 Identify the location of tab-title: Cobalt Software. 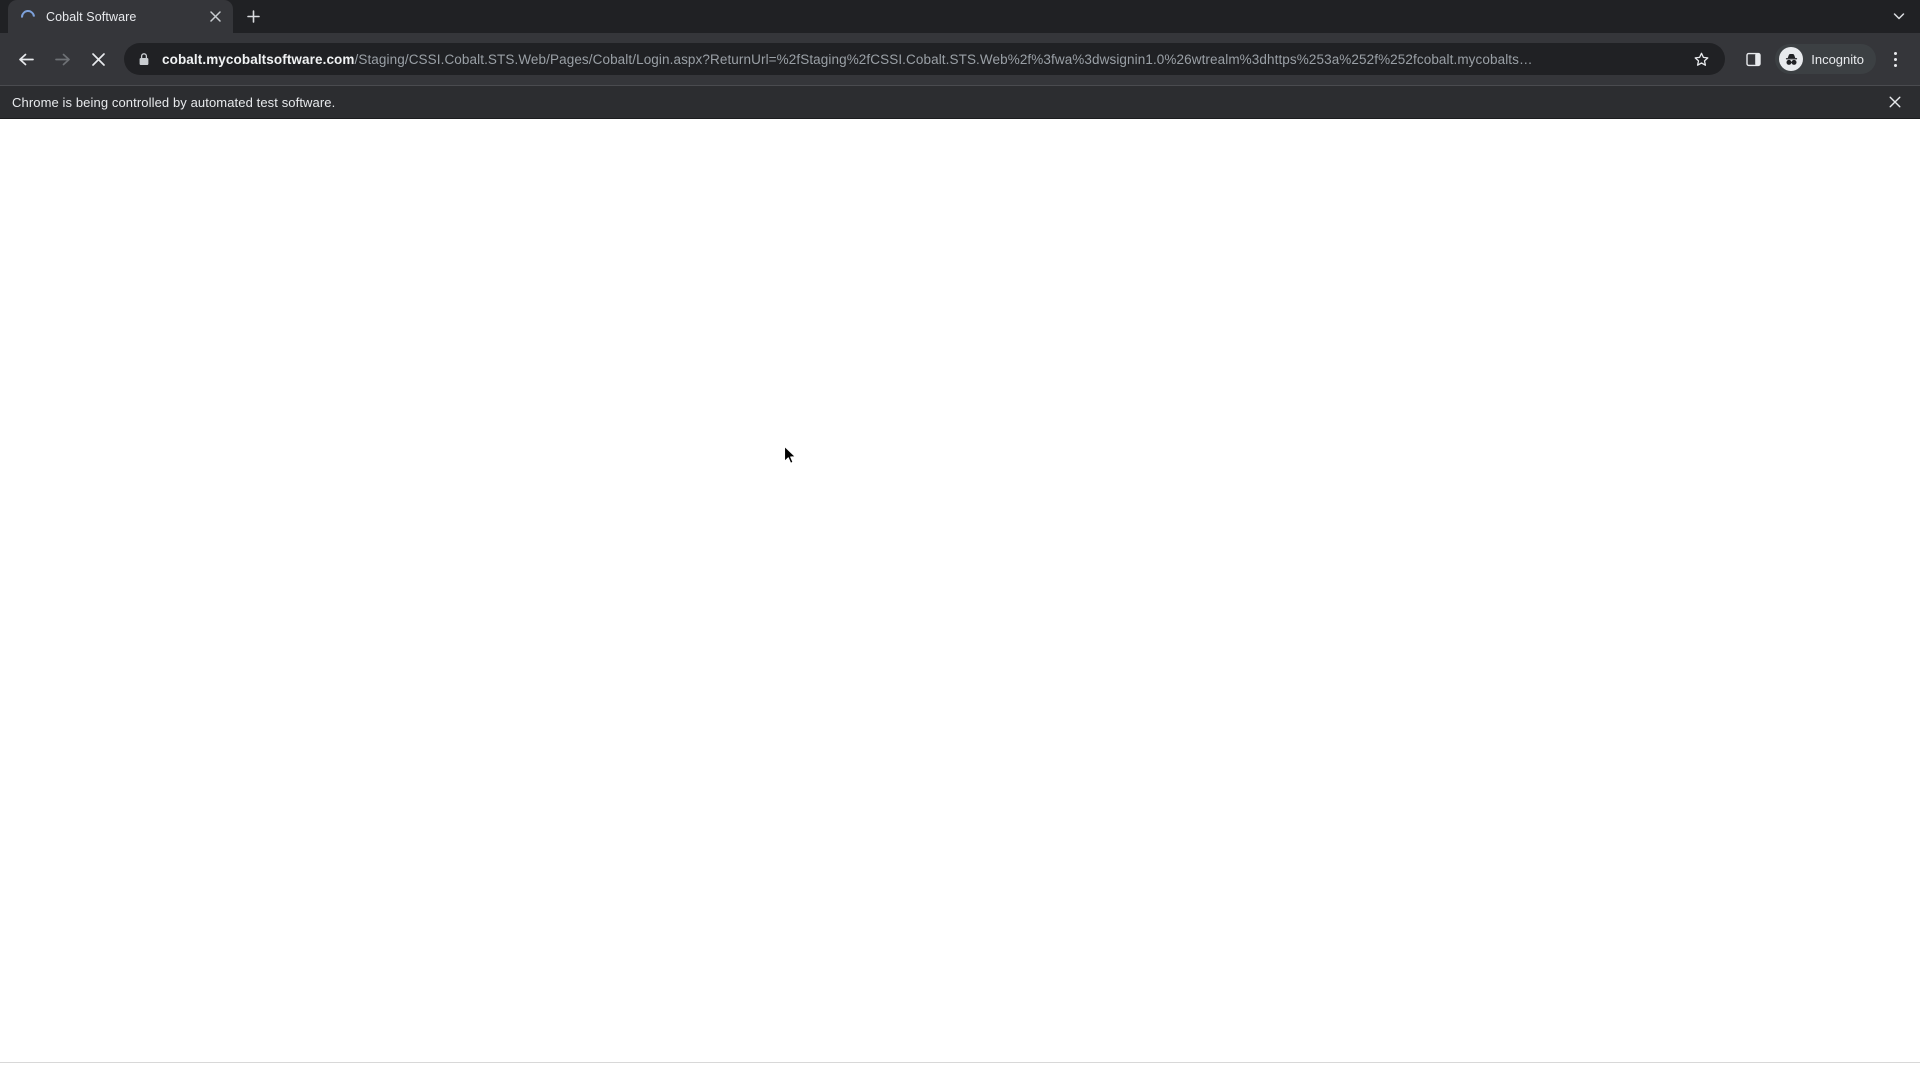
(91, 16).